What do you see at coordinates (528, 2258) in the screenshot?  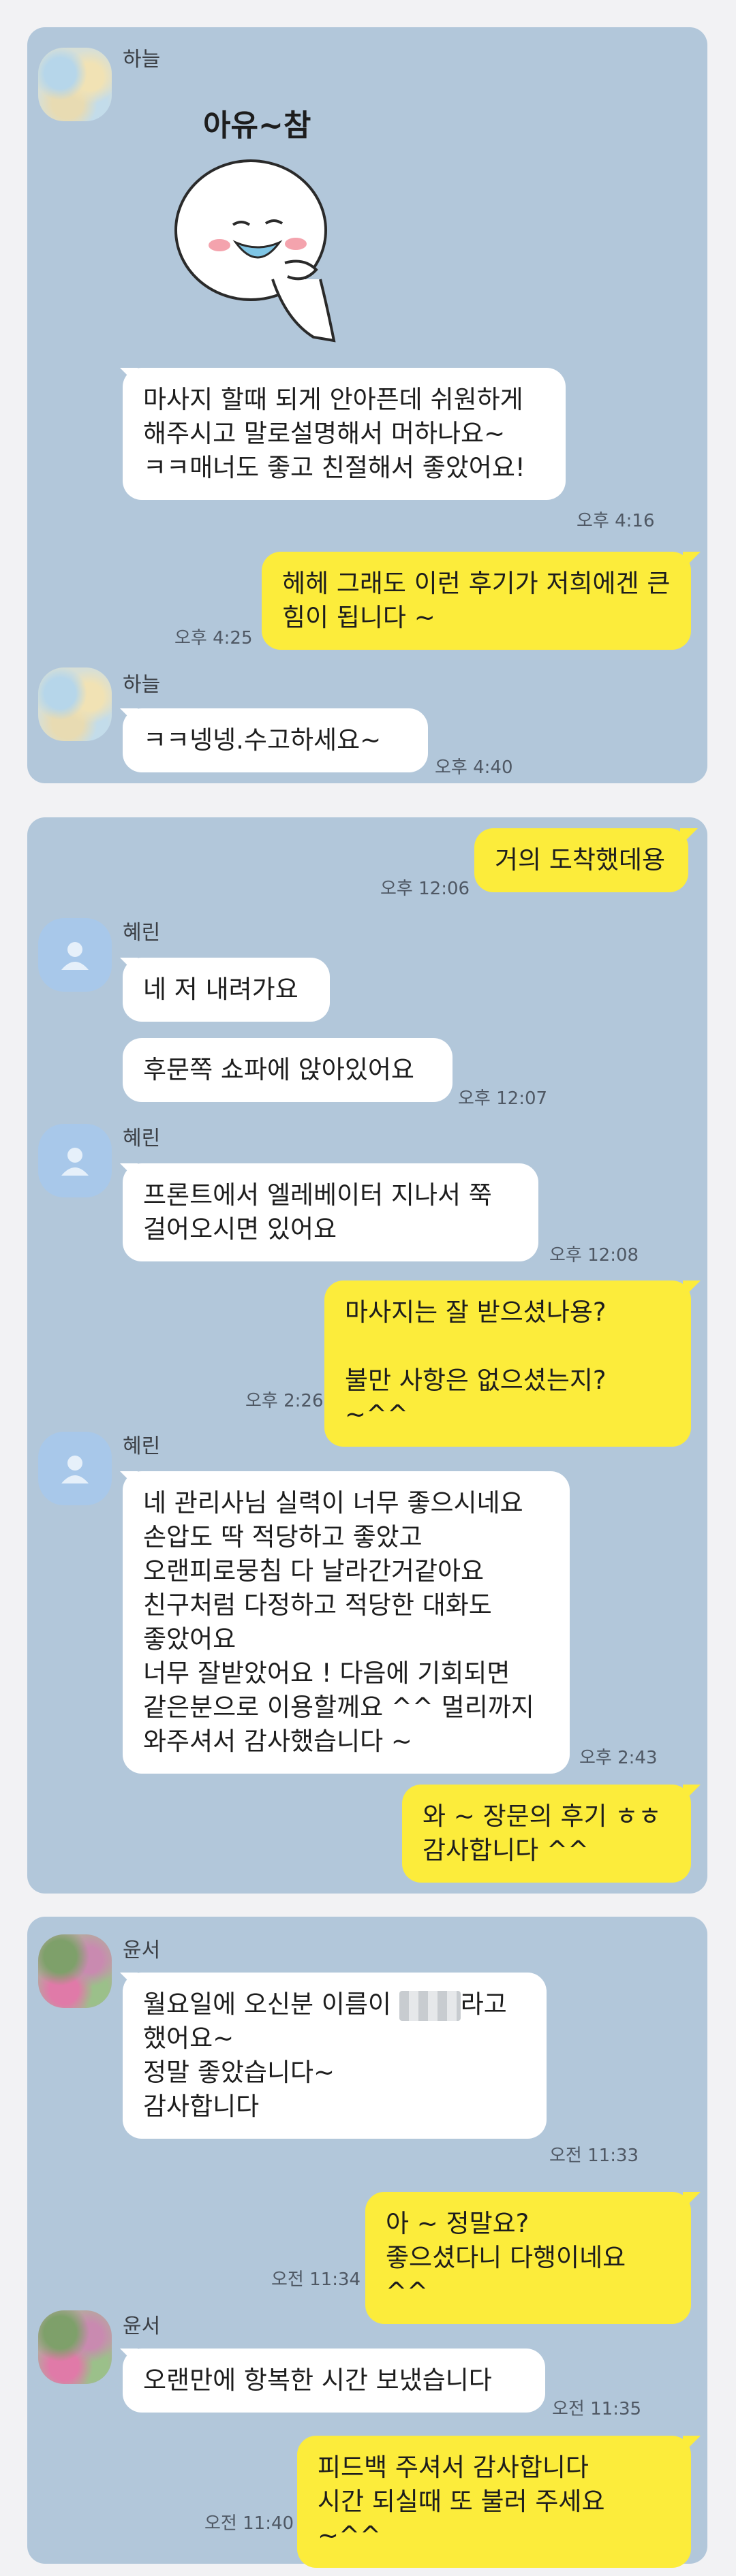 I see `message-bubble-outgoing: 아 ~ 정말요? 좋으셨다니 다행이네요 ^^` at bounding box center [528, 2258].